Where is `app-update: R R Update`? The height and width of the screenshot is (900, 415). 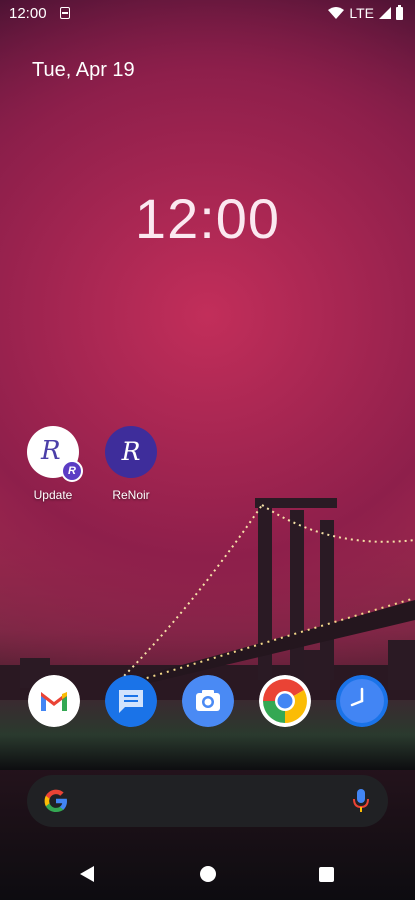 app-update: R R Update is located at coordinates (53, 464).